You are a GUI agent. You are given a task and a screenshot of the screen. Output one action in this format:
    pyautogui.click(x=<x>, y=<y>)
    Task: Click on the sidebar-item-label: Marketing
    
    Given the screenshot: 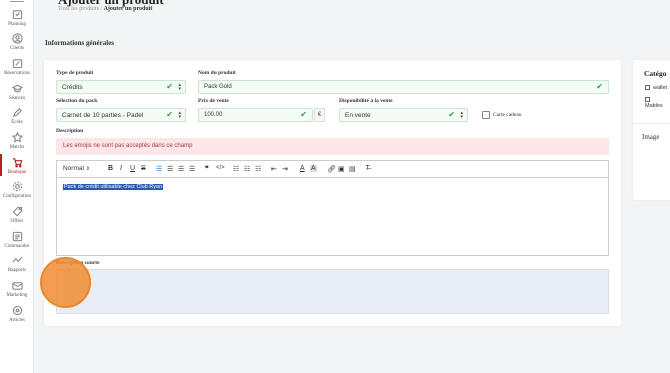 What is the action you would take?
    pyautogui.click(x=17, y=295)
    